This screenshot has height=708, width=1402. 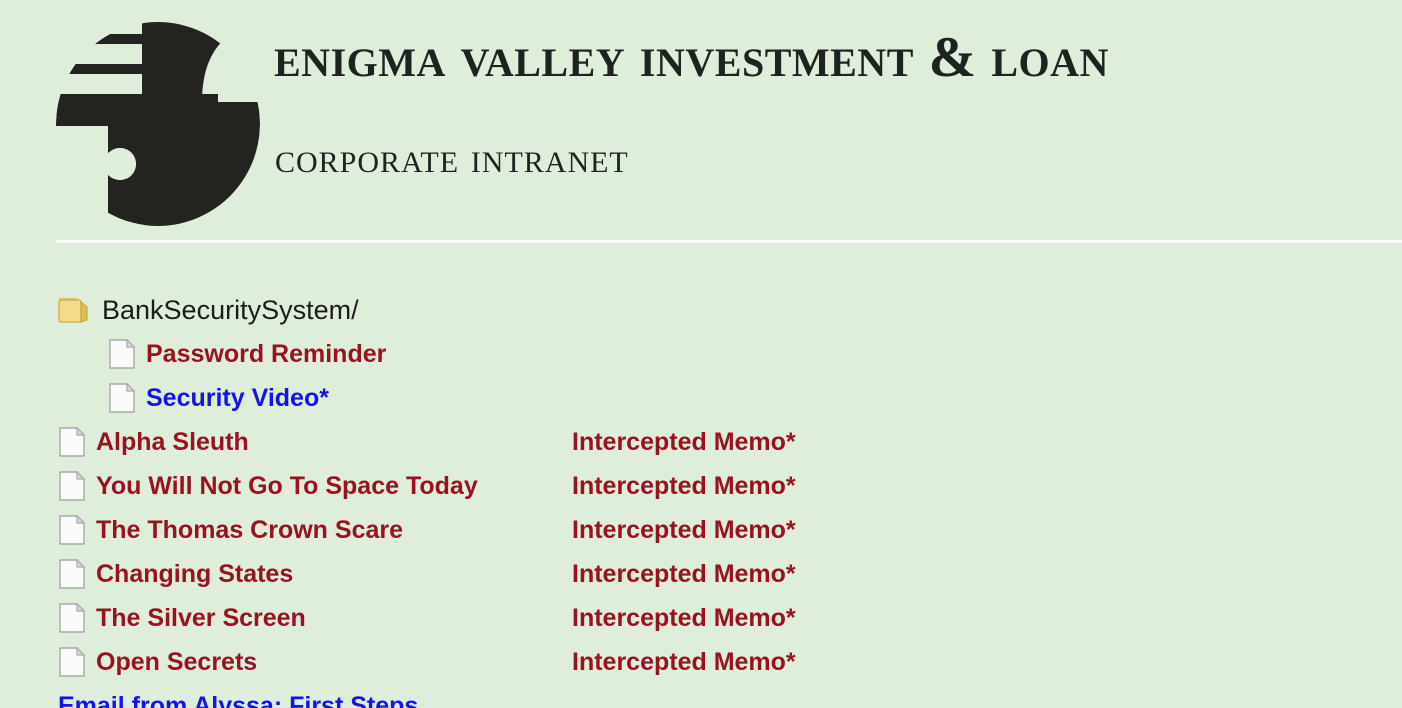 What do you see at coordinates (177, 662) in the screenshot?
I see `list-item-label: Open Secrets` at bounding box center [177, 662].